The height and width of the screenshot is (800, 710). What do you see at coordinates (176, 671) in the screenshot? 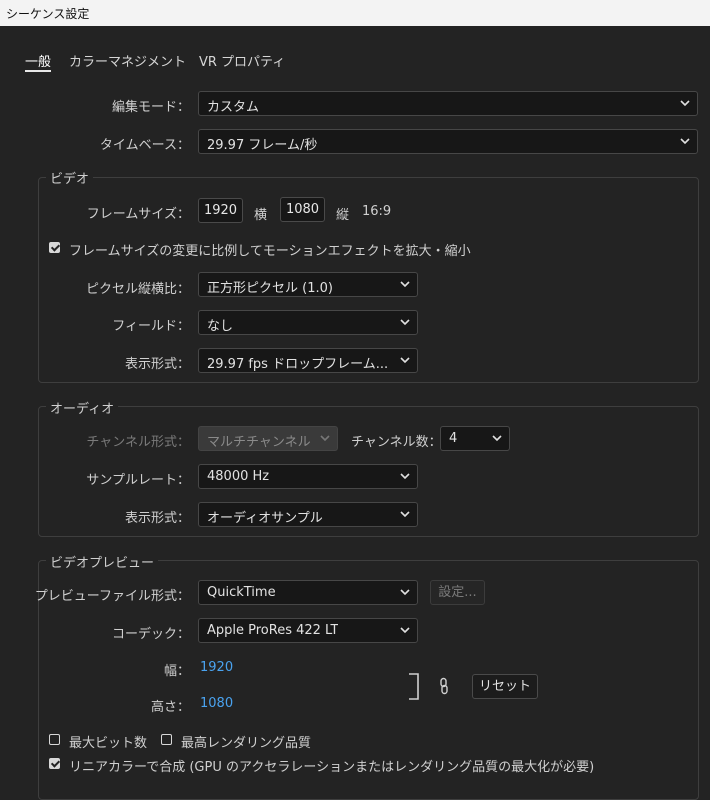
I see `preview-width-label: 幅：` at bounding box center [176, 671].